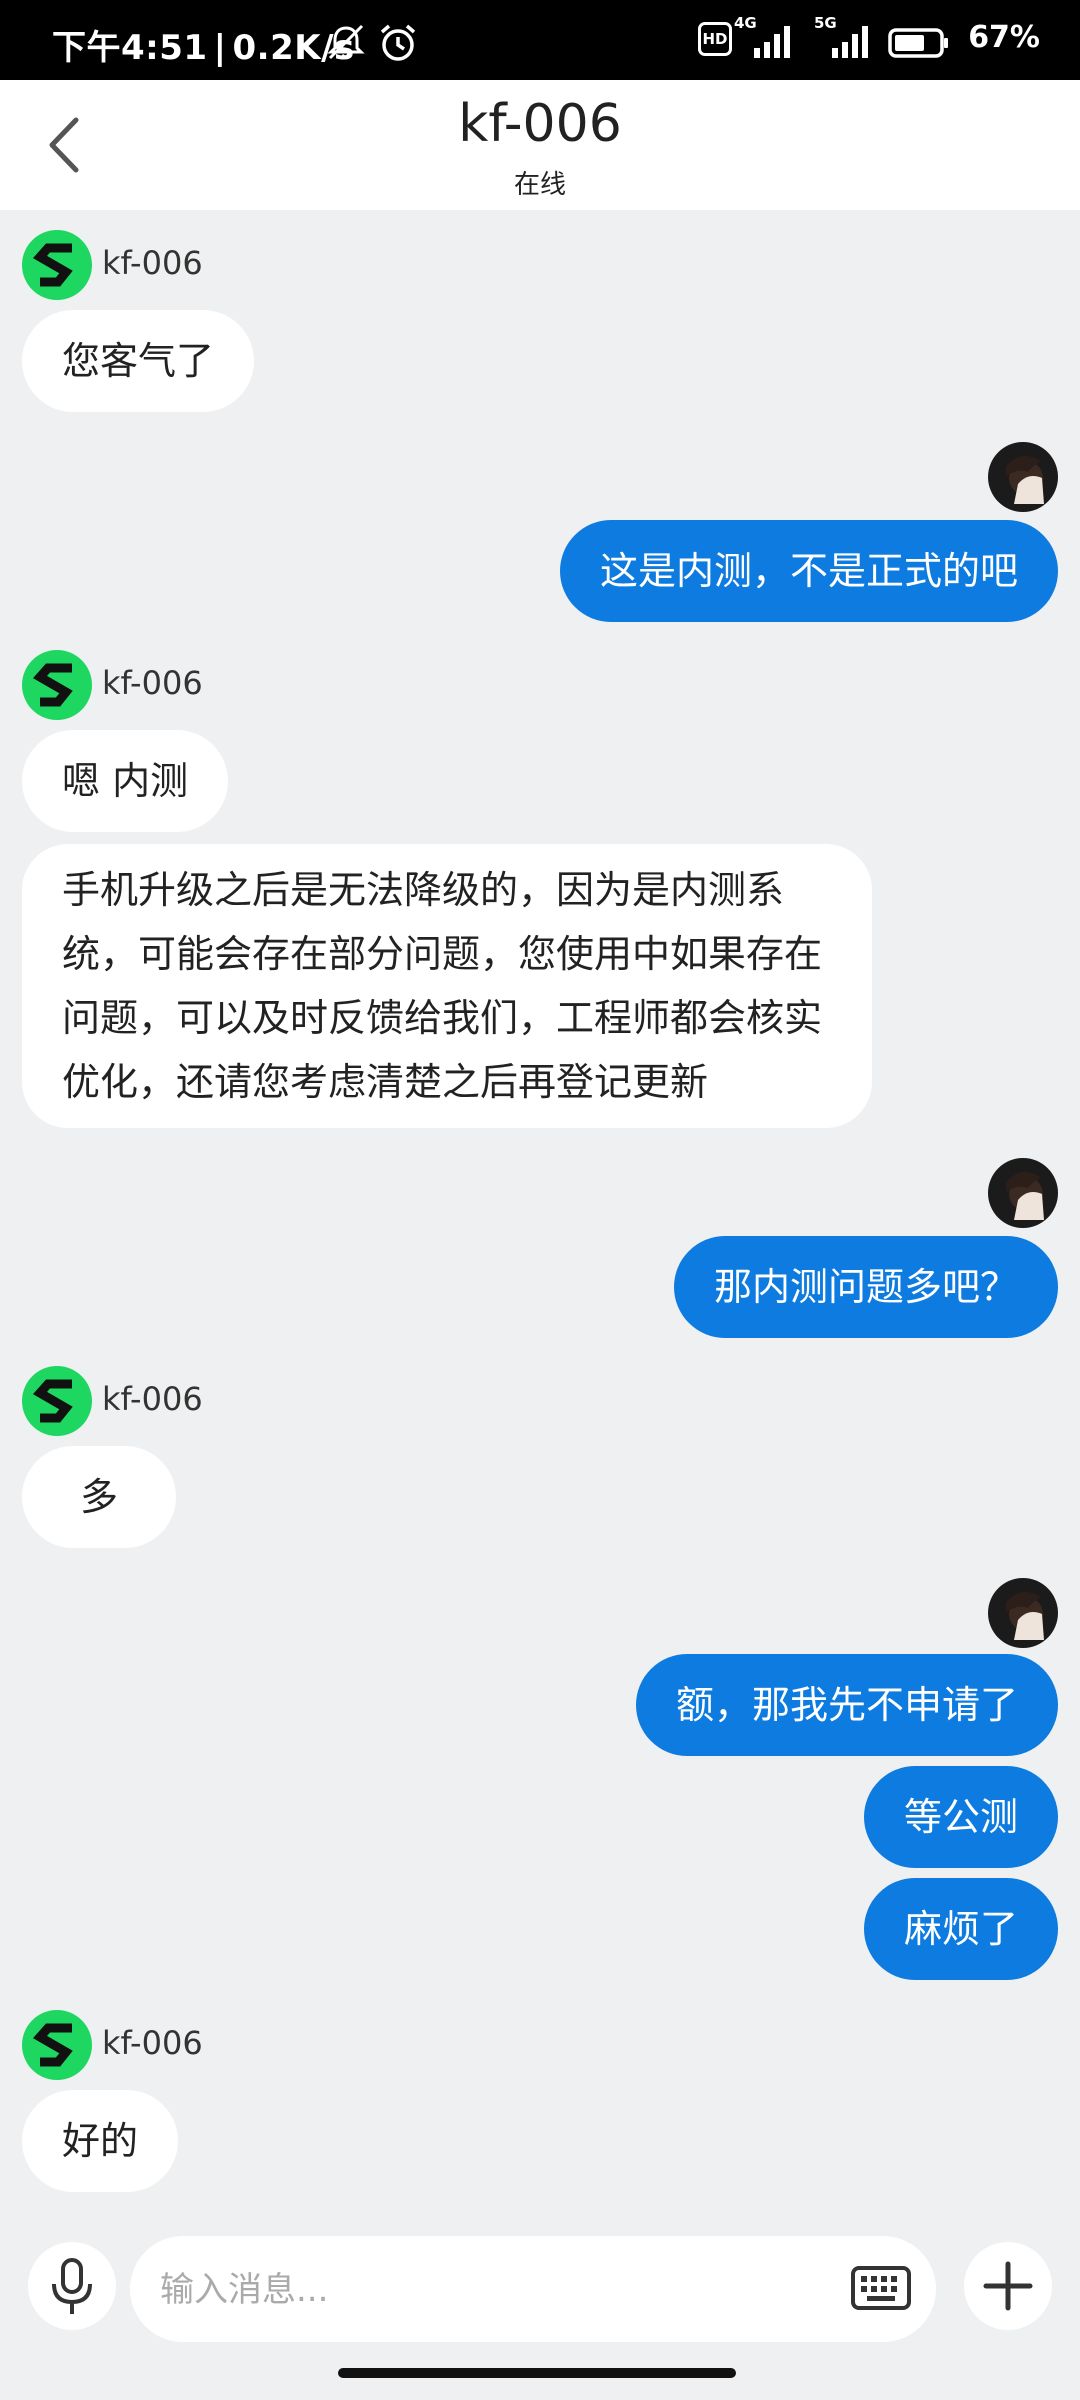  What do you see at coordinates (537, 2373) in the screenshot?
I see `home-indicator` at bounding box center [537, 2373].